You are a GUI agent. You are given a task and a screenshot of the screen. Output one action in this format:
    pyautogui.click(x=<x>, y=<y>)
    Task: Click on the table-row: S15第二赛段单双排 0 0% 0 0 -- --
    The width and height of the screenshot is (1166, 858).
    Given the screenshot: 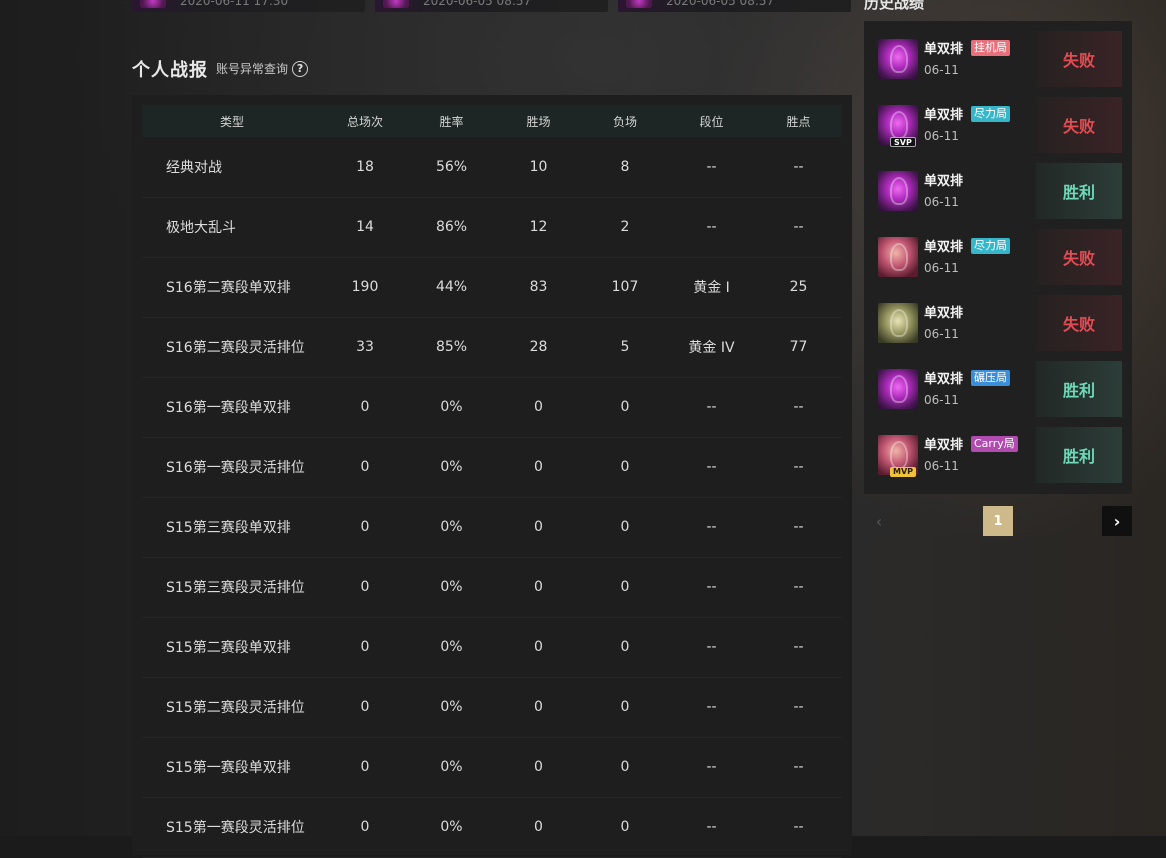 What is the action you would take?
    pyautogui.click(x=492, y=647)
    